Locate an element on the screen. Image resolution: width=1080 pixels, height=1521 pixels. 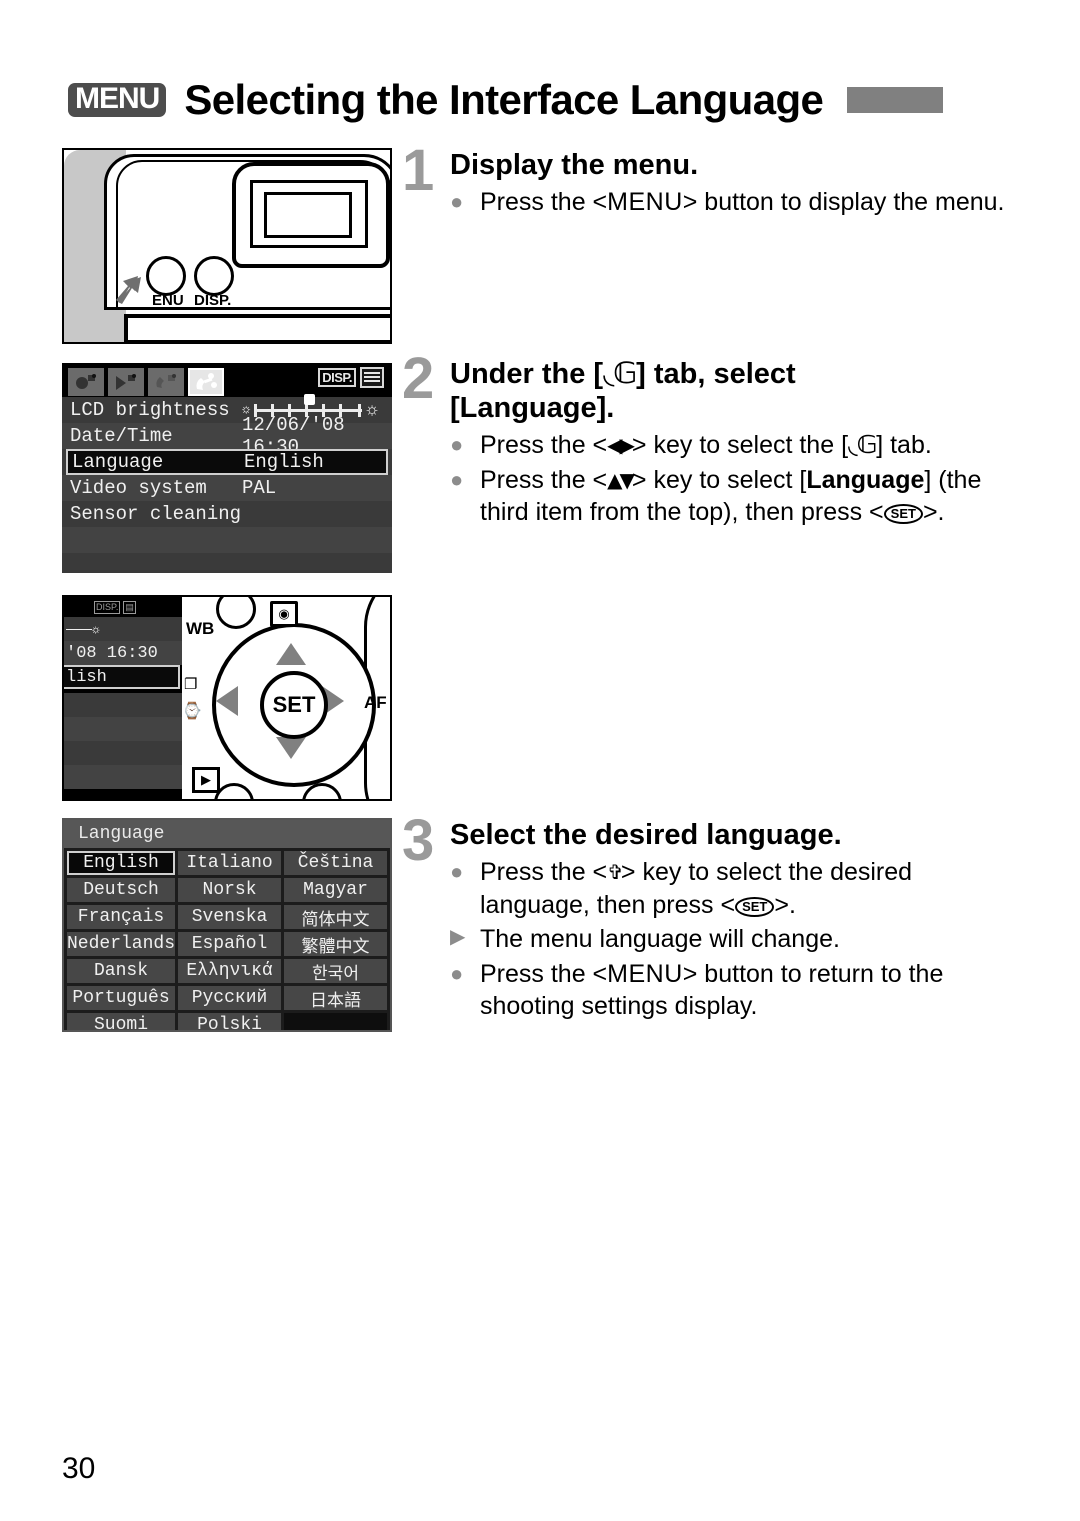
menu-row-label: Sensor cleaning is located at coordinates (156, 514).